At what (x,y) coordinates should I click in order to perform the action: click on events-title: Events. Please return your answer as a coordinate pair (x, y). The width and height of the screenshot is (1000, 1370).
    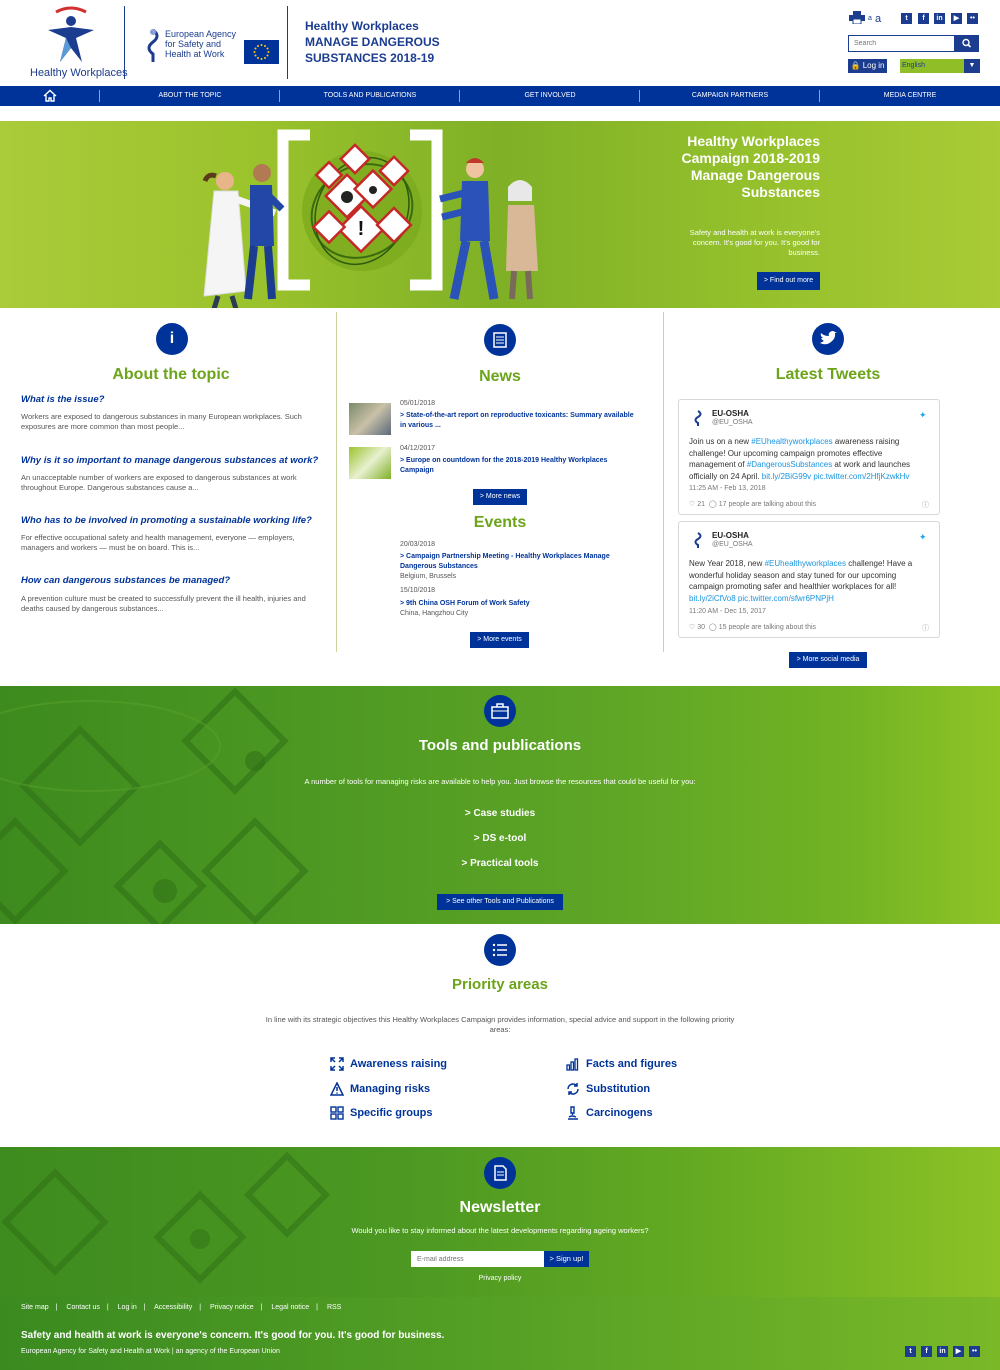
    Looking at the image, I should click on (500, 522).